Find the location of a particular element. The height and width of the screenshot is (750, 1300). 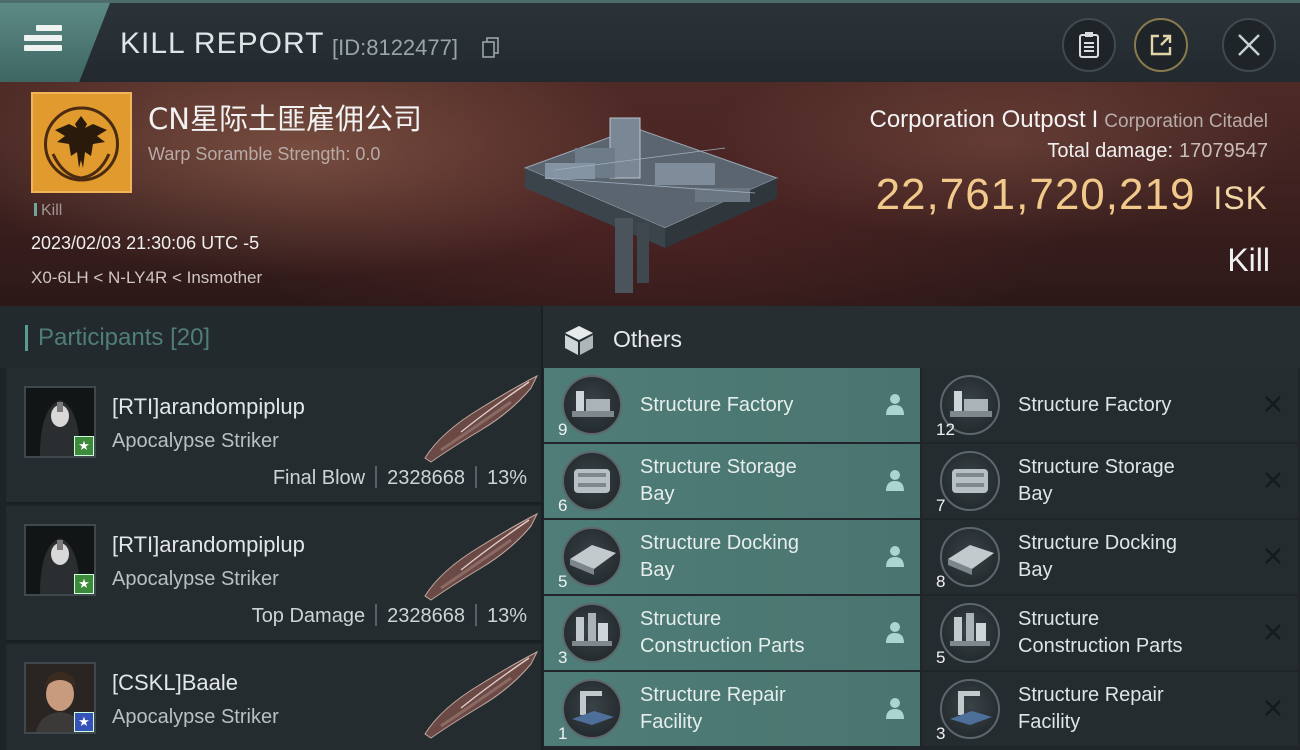

factory-icon is located at coordinates (593, 404).